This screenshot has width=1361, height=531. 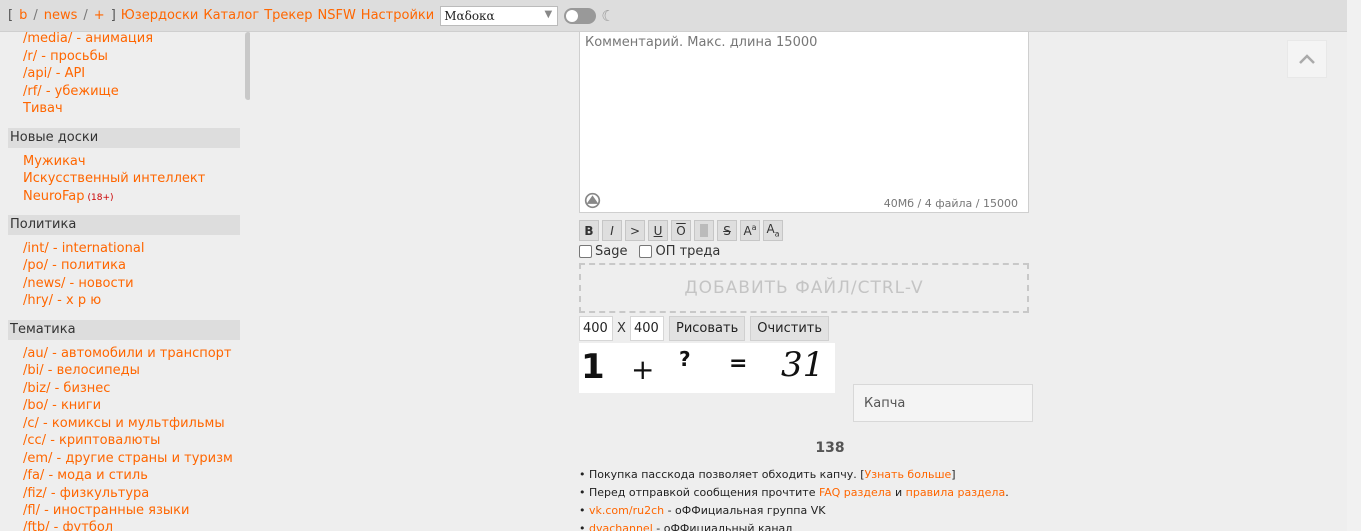 What do you see at coordinates (908, 474) in the screenshot?
I see `learn-more-link: Узнать больше` at bounding box center [908, 474].